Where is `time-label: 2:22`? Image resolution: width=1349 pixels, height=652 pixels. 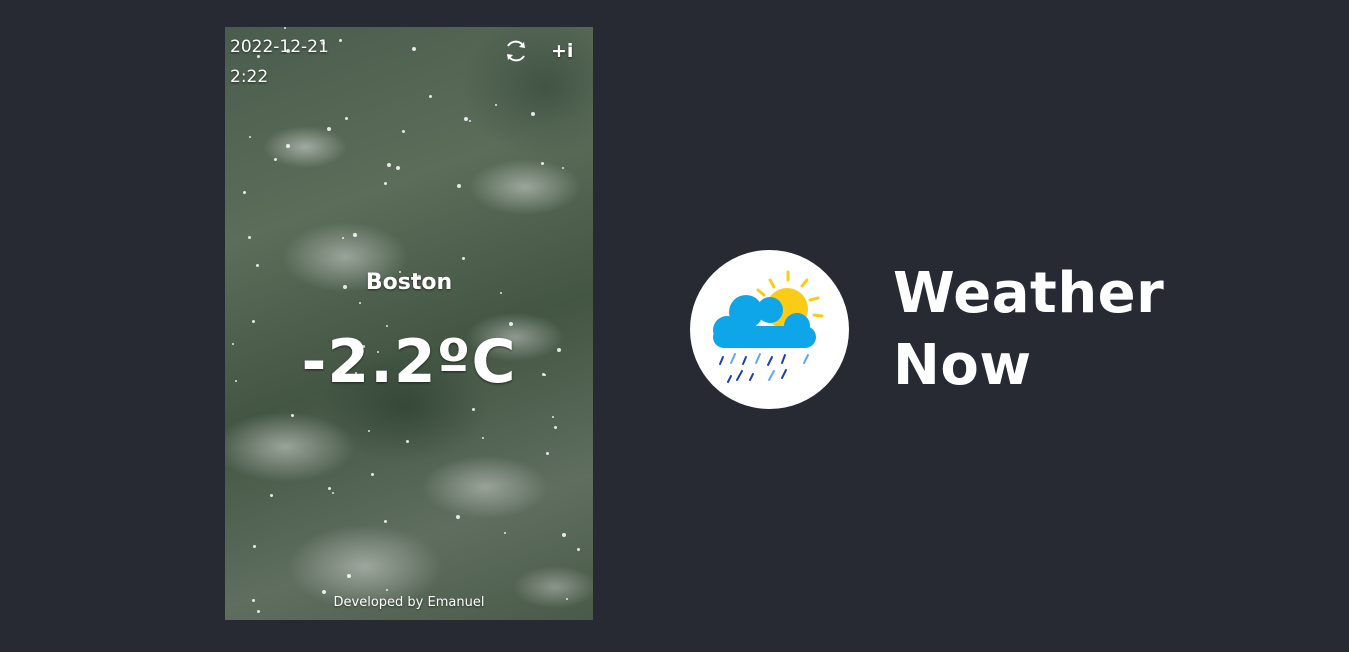
time-label: 2:22 is located at coordinates (249, 77).